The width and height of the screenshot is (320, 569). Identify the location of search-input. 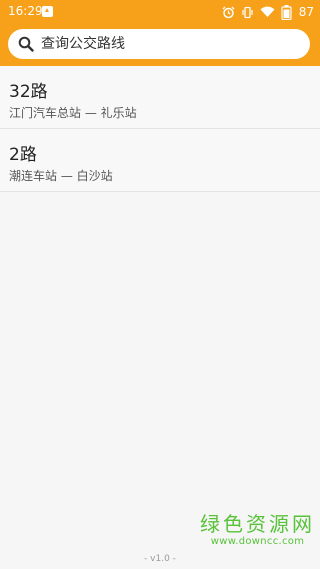
(161, 44).